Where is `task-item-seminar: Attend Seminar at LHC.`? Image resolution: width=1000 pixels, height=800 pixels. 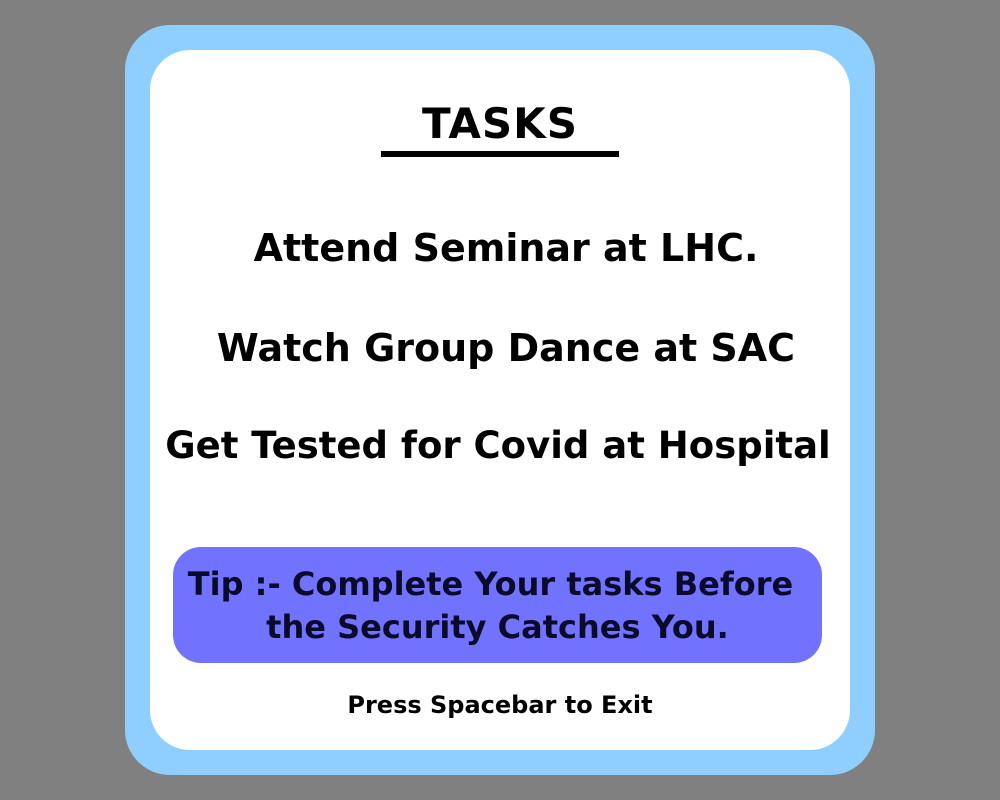 task-item-seminar: Attend Seminar at LHC. is located at coordinates (506, 248).